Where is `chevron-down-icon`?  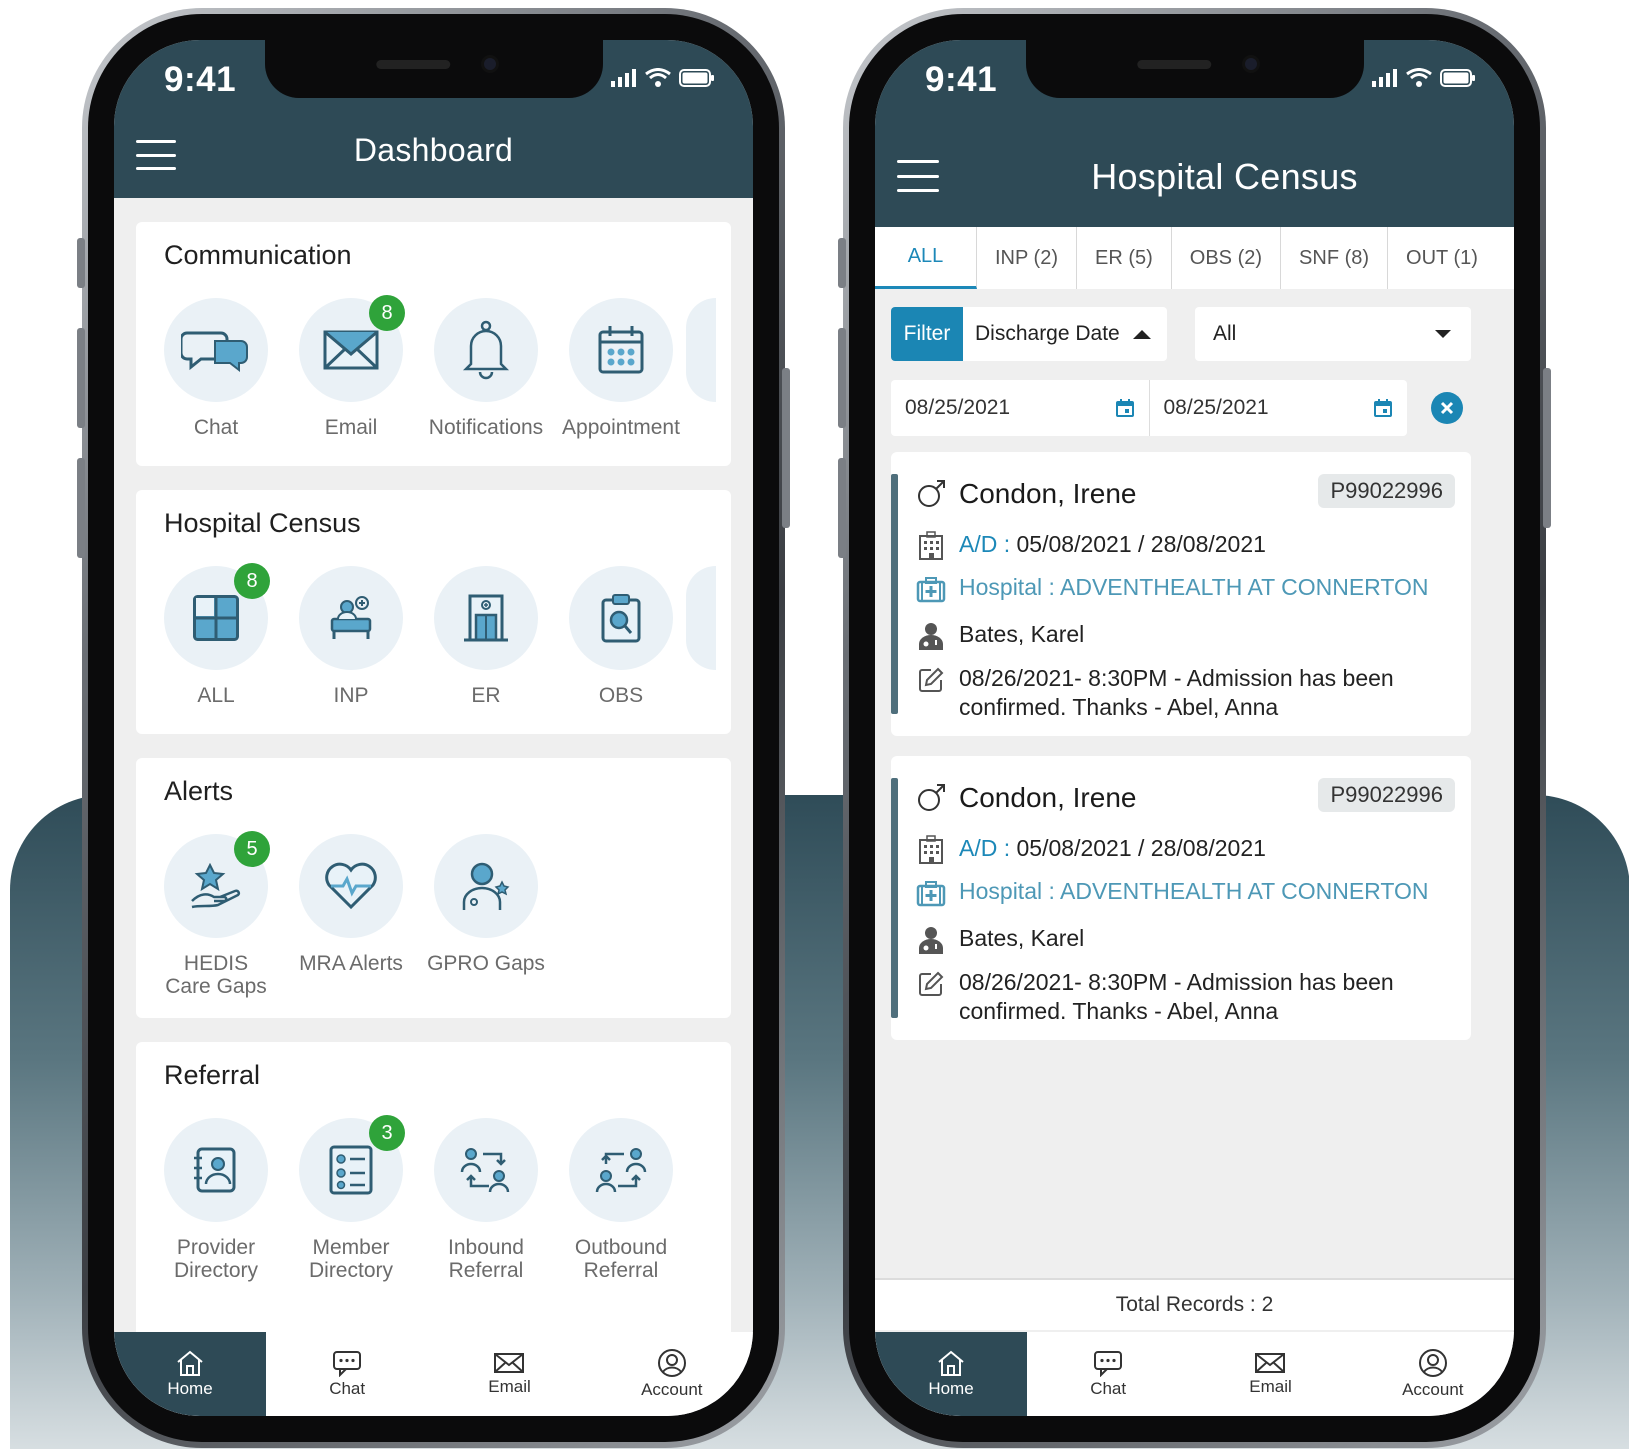 chevron-down-icon is located at coordinates (1443, 334).